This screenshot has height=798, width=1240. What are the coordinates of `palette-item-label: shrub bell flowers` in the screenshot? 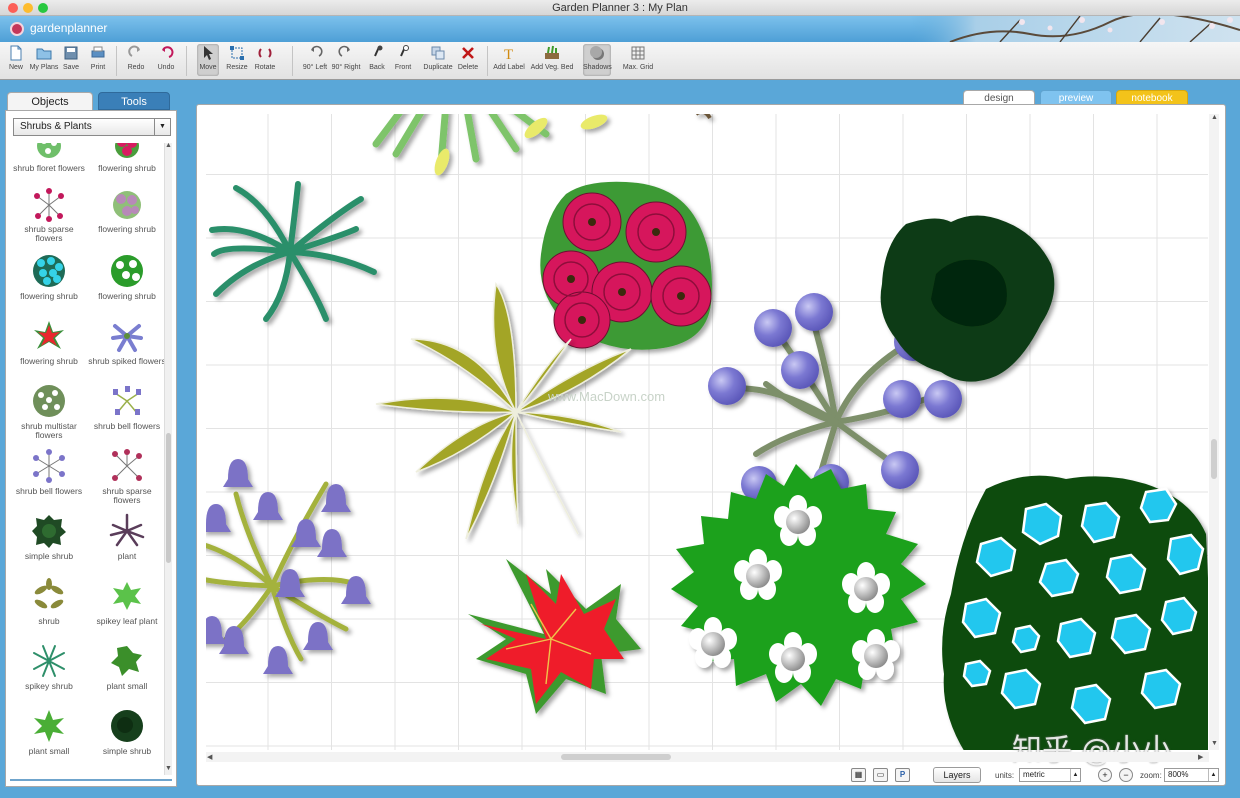 It's located at (127, 426).